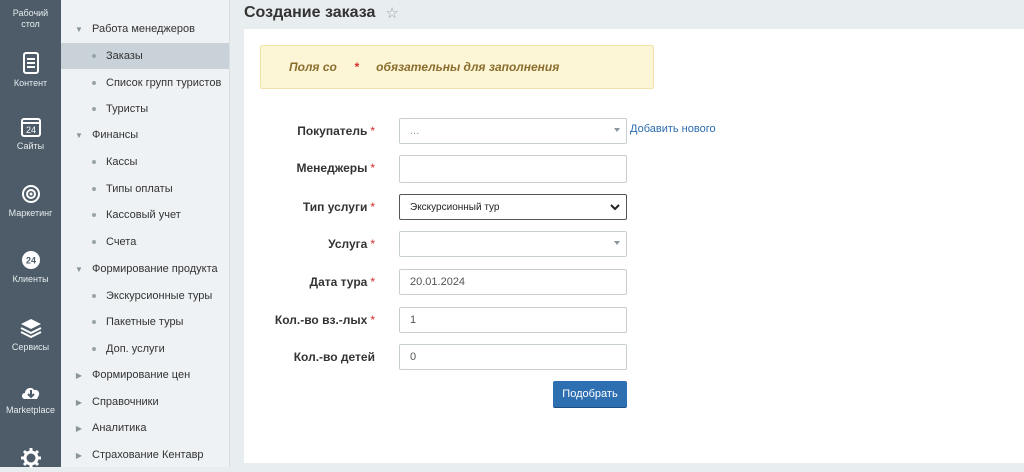  I want to click on gear-icon, so click(30, 458).